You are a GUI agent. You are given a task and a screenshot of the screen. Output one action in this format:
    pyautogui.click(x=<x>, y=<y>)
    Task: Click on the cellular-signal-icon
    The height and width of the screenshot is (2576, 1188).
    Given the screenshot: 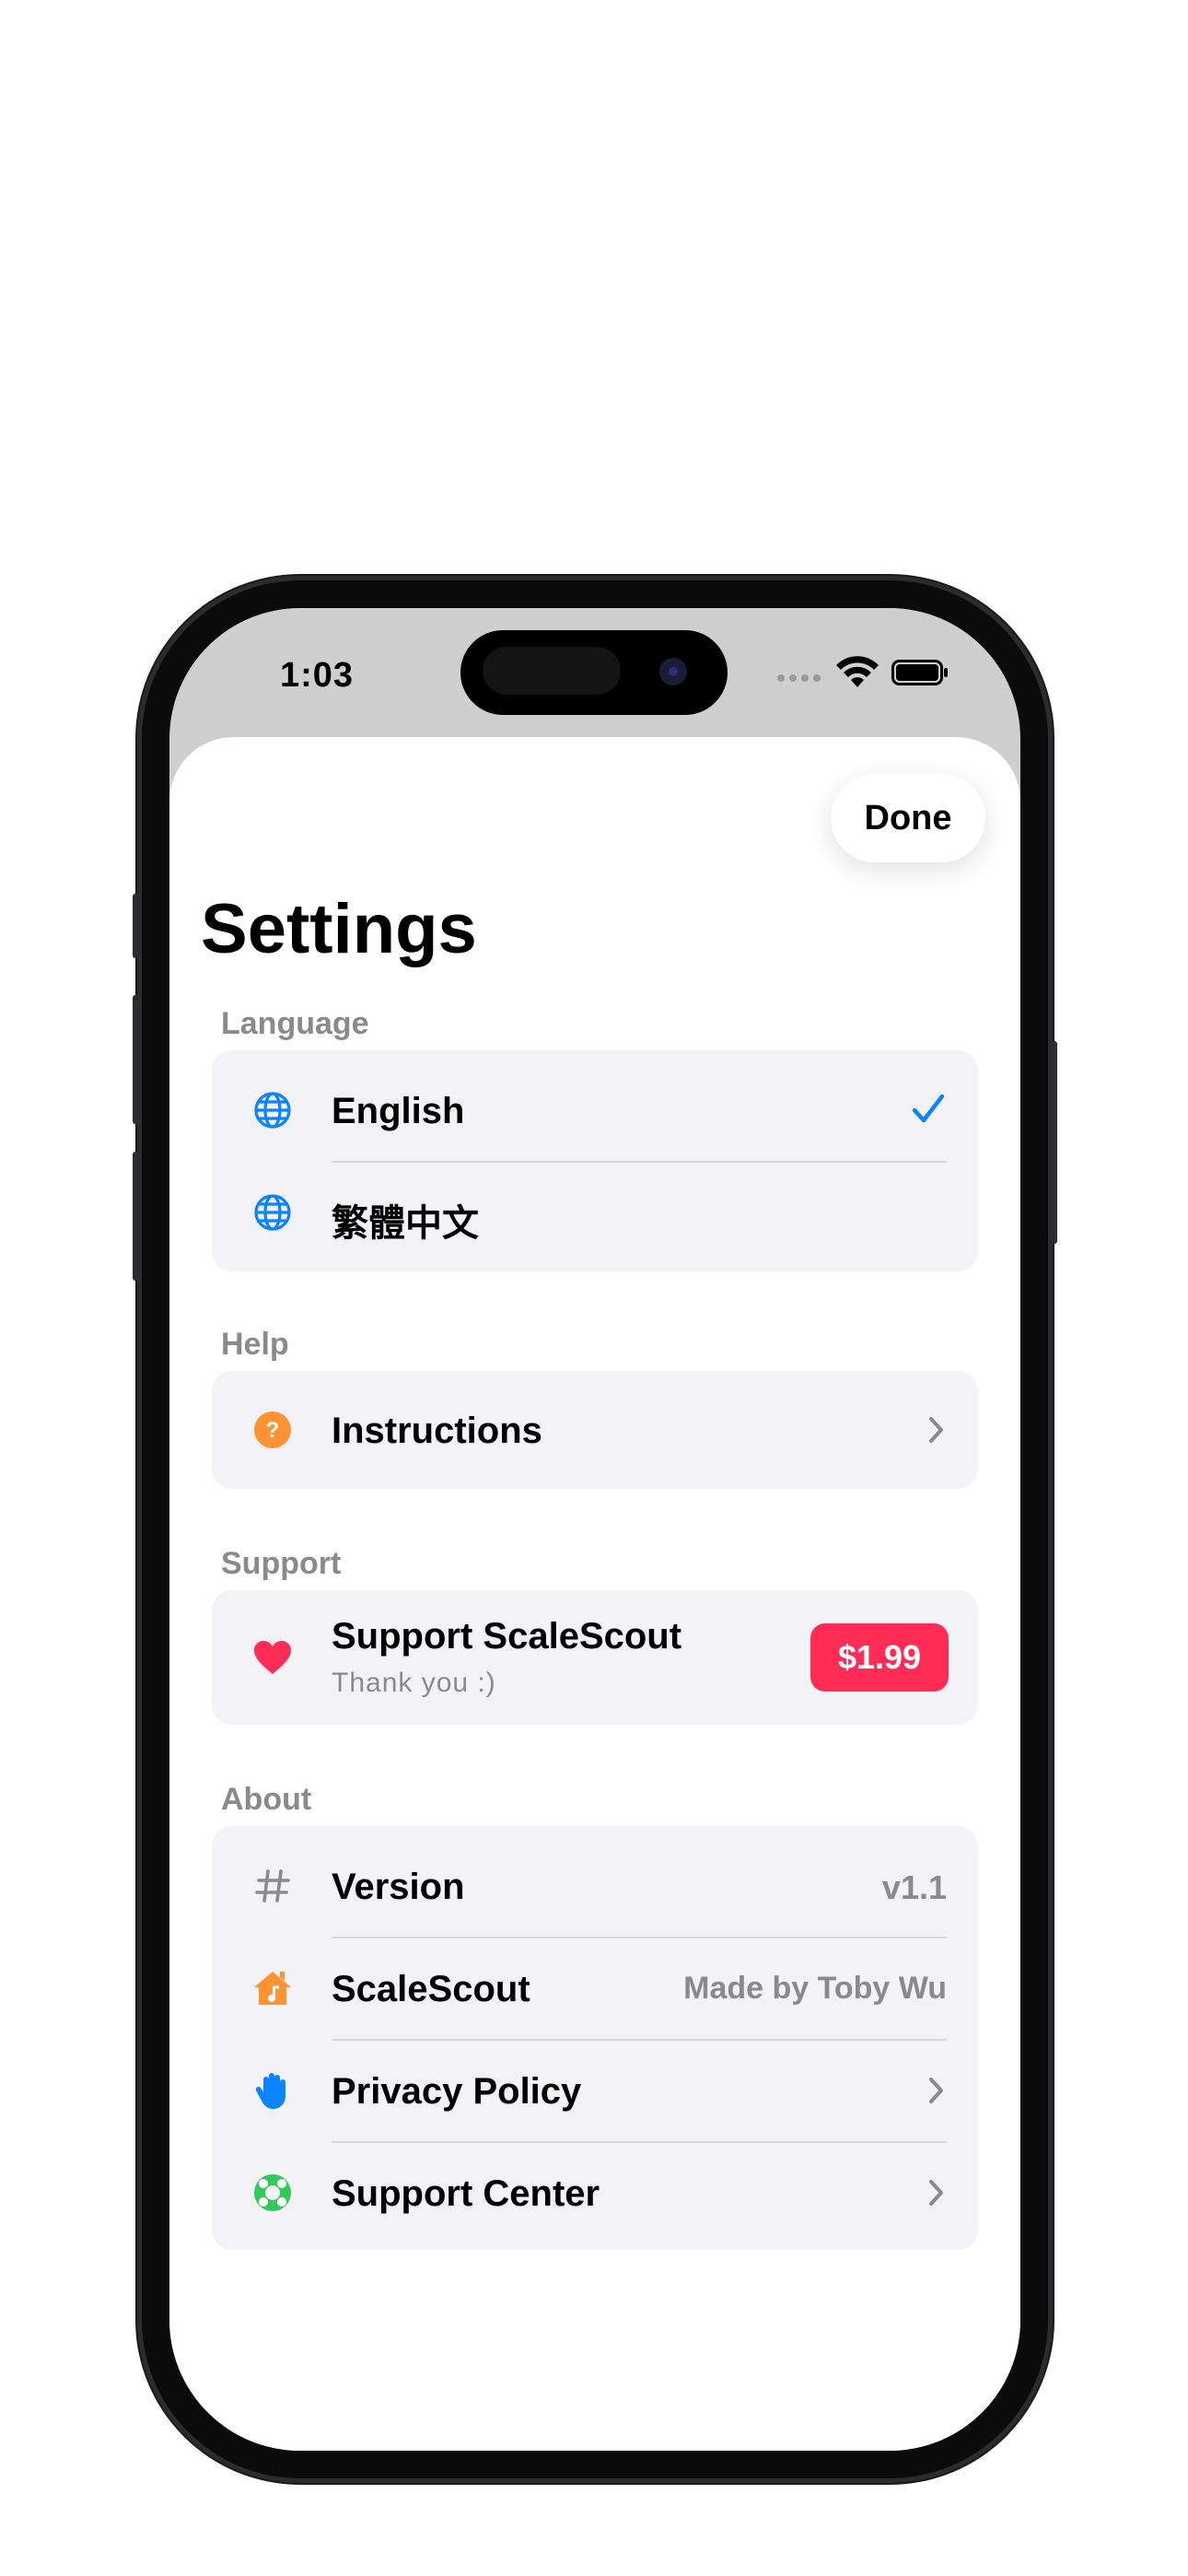 What is the action you would take?
    pyautogui.click(x=799, y=678)
    